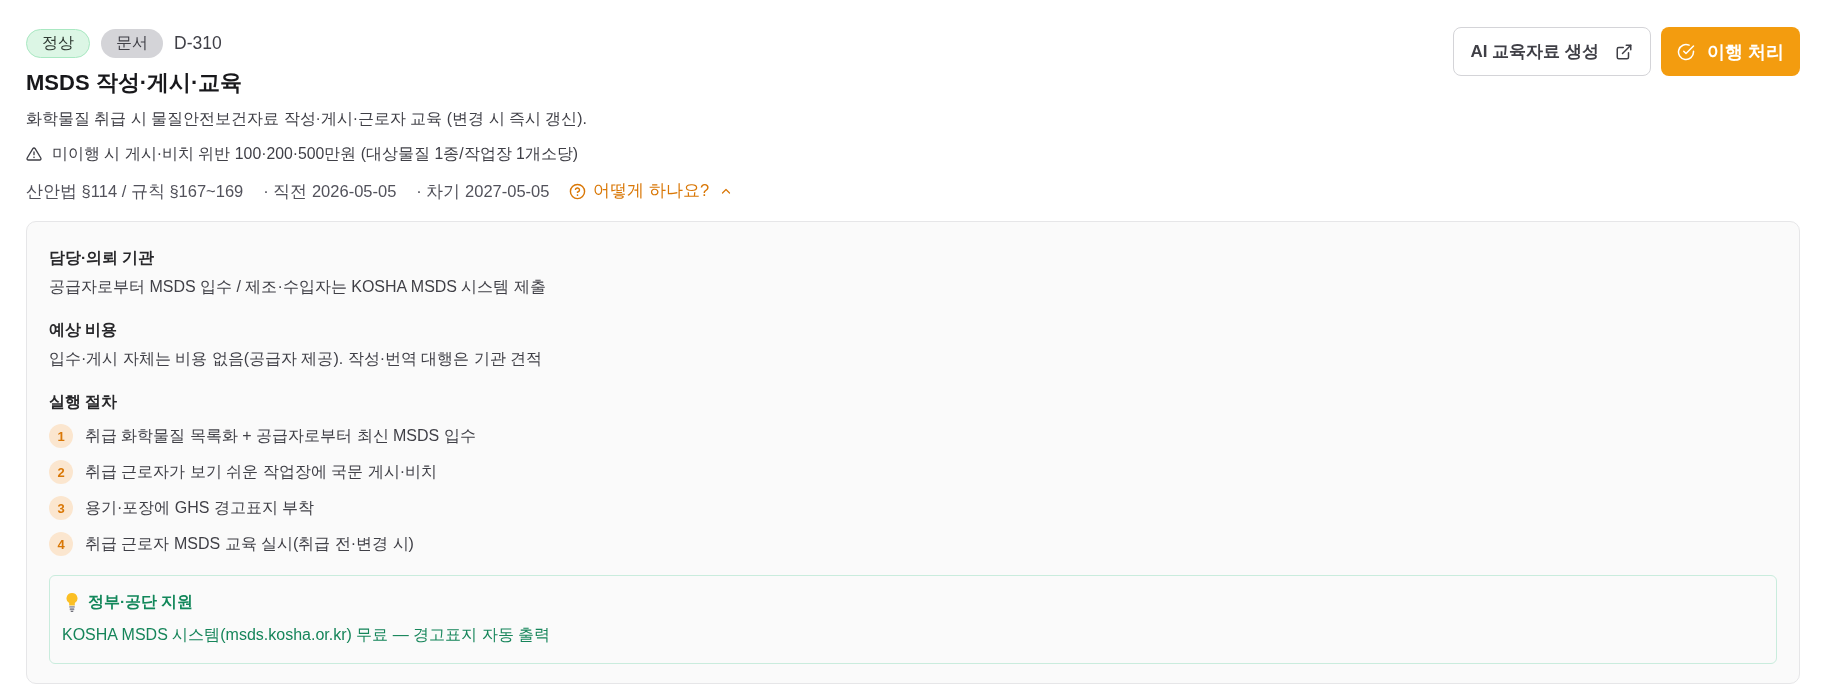  What do you see at coordinates (83, 402) in the screenshot?
I see `section-heading: 실행 절차` at bounding box center [83, 402].